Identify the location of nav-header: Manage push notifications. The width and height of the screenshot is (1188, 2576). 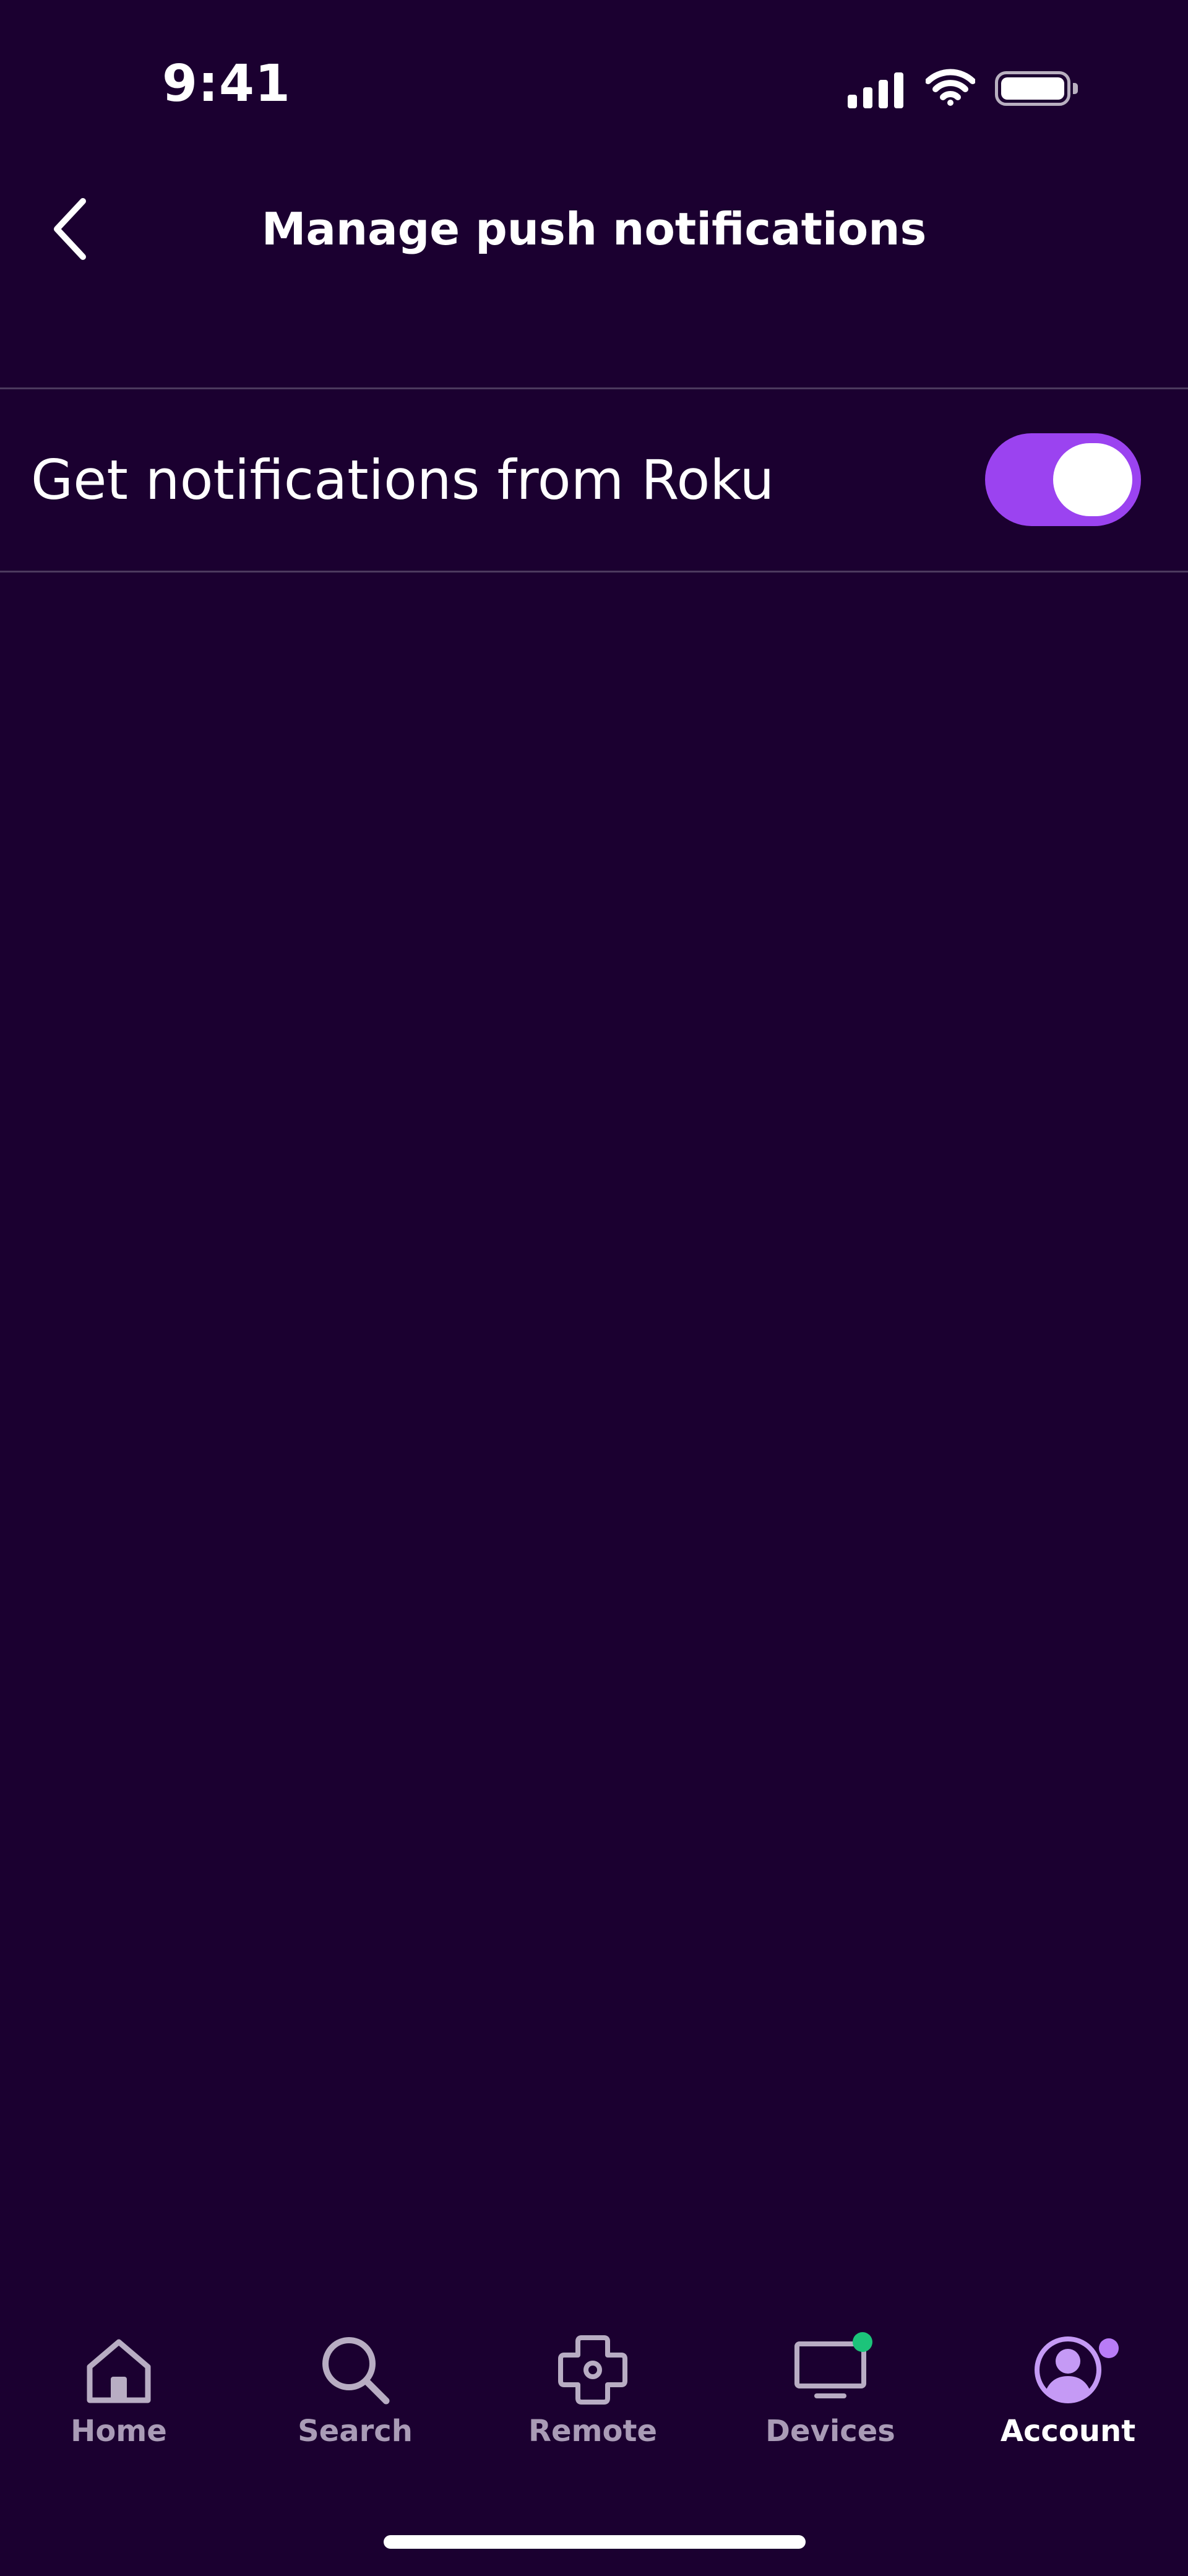
(594, 229).